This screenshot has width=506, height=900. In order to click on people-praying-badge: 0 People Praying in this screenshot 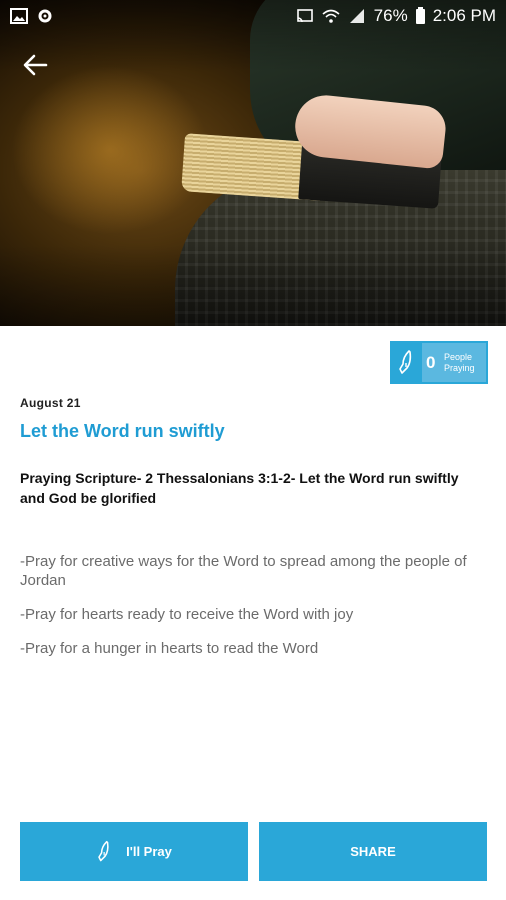, I will do `click(439, 362)`.